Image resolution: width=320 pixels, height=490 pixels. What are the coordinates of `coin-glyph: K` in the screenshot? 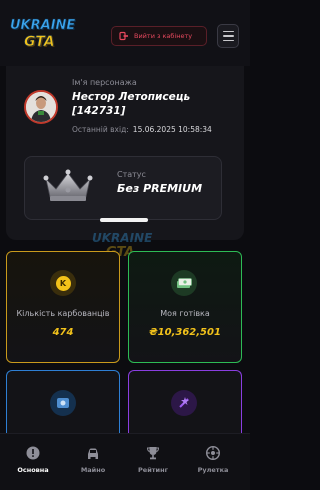 It's located at (63, 283).